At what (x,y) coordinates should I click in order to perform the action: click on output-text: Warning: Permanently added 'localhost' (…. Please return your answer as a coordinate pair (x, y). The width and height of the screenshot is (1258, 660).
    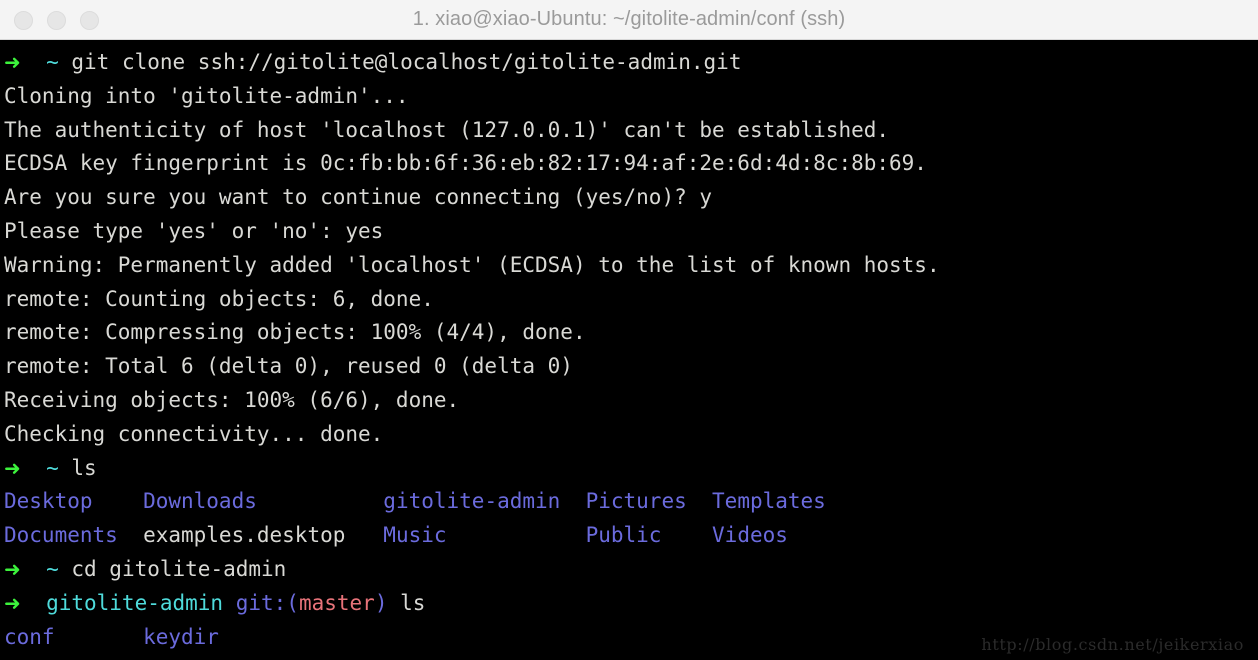
    Looking at the image, I should click on (472, 264).